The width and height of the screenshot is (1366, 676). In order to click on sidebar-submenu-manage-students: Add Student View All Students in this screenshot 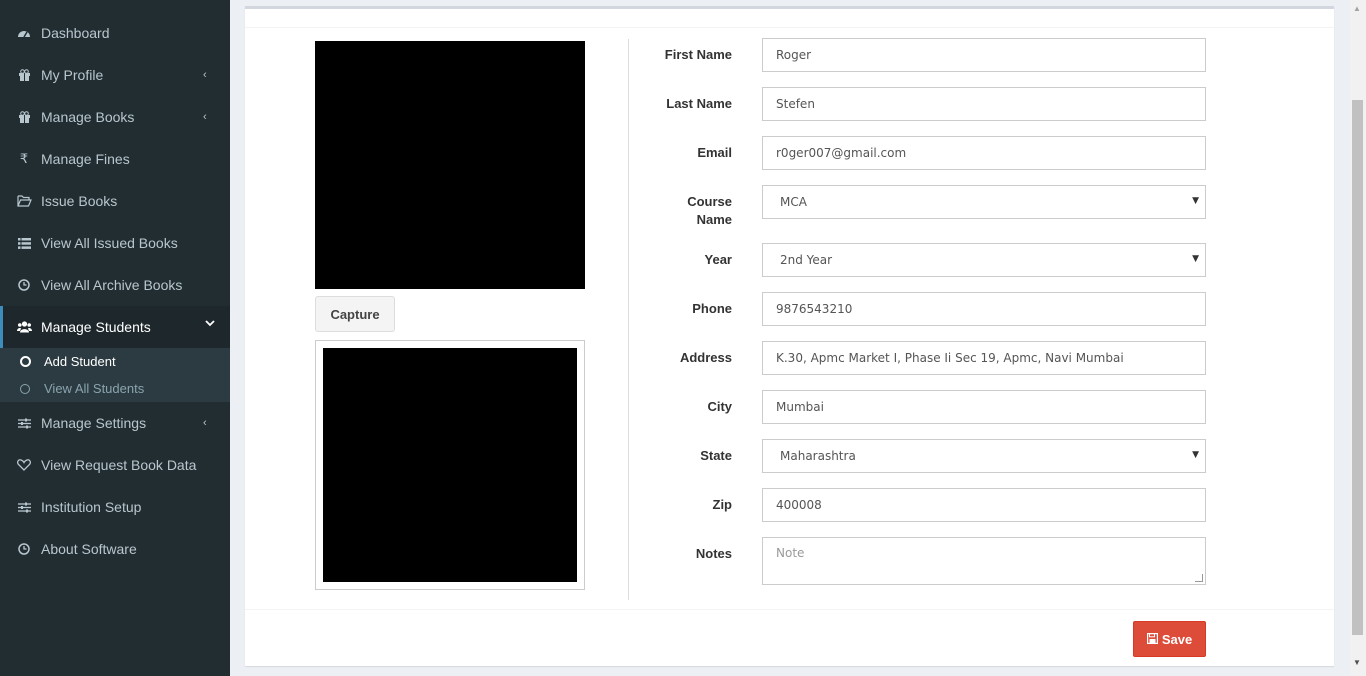, I will do `click(115, 375)`.